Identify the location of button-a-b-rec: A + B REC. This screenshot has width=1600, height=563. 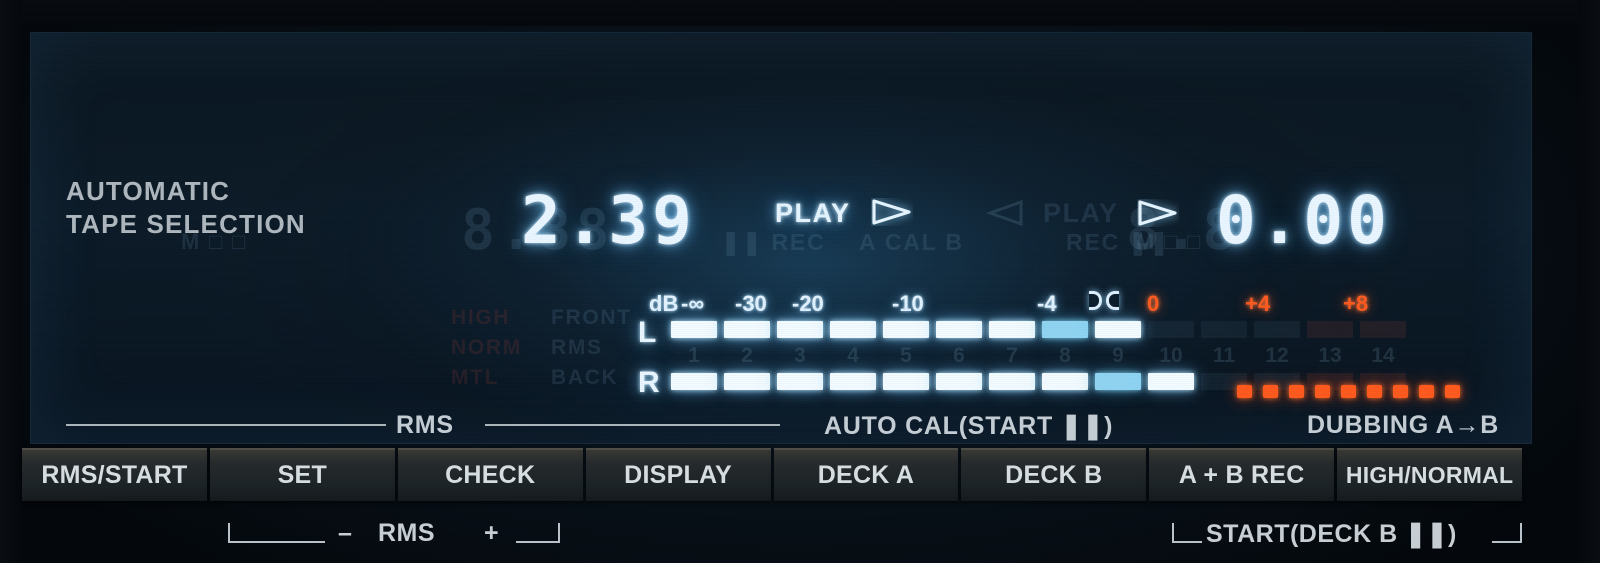
(1242, 474).